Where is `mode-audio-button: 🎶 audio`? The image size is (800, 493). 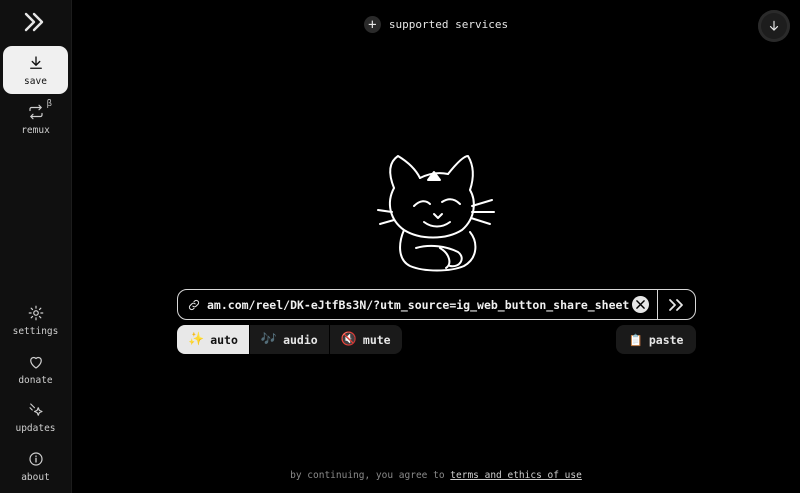 mode-audio-button: 🎶 audio is located at coordinates (290, 339).